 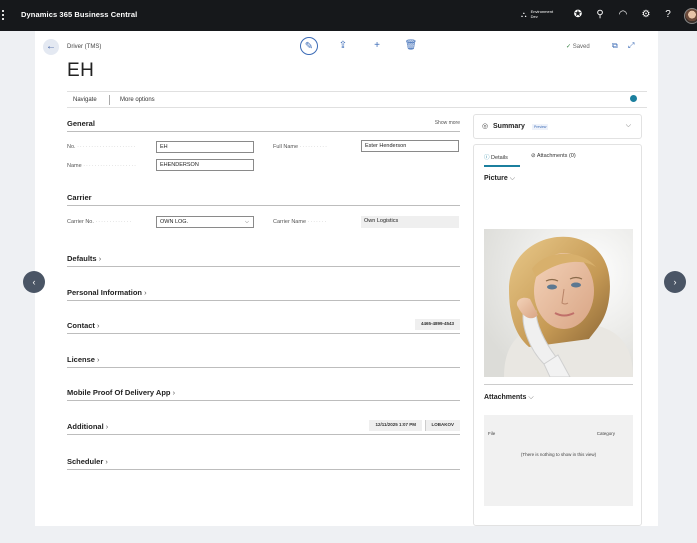 I want to click on more-options-menu: More options, so click(x=137, y=100).